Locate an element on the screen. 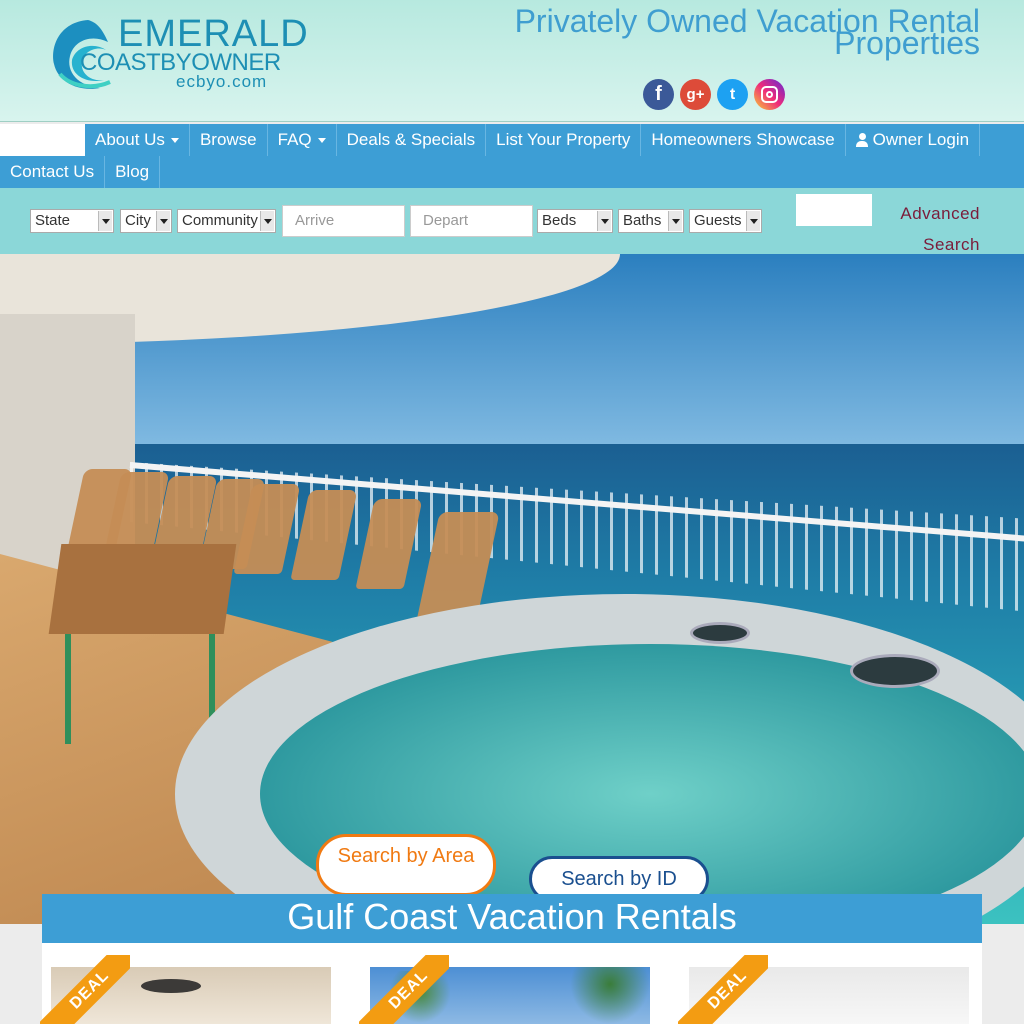  beds-select: Beds is located at coordinates (575, 221).